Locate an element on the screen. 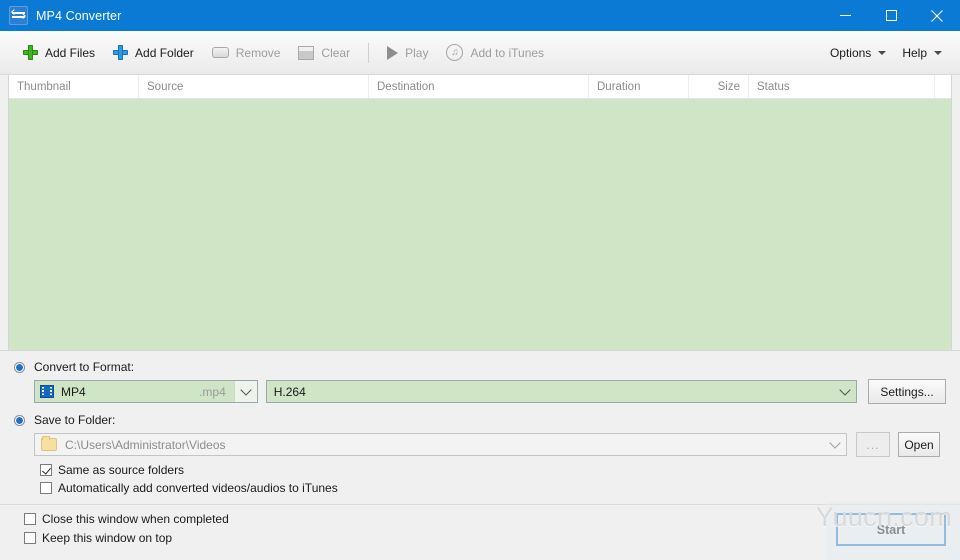 The height and width of the screenshot is (560, 960). start-button: Start is located at coordinates (891, 529).